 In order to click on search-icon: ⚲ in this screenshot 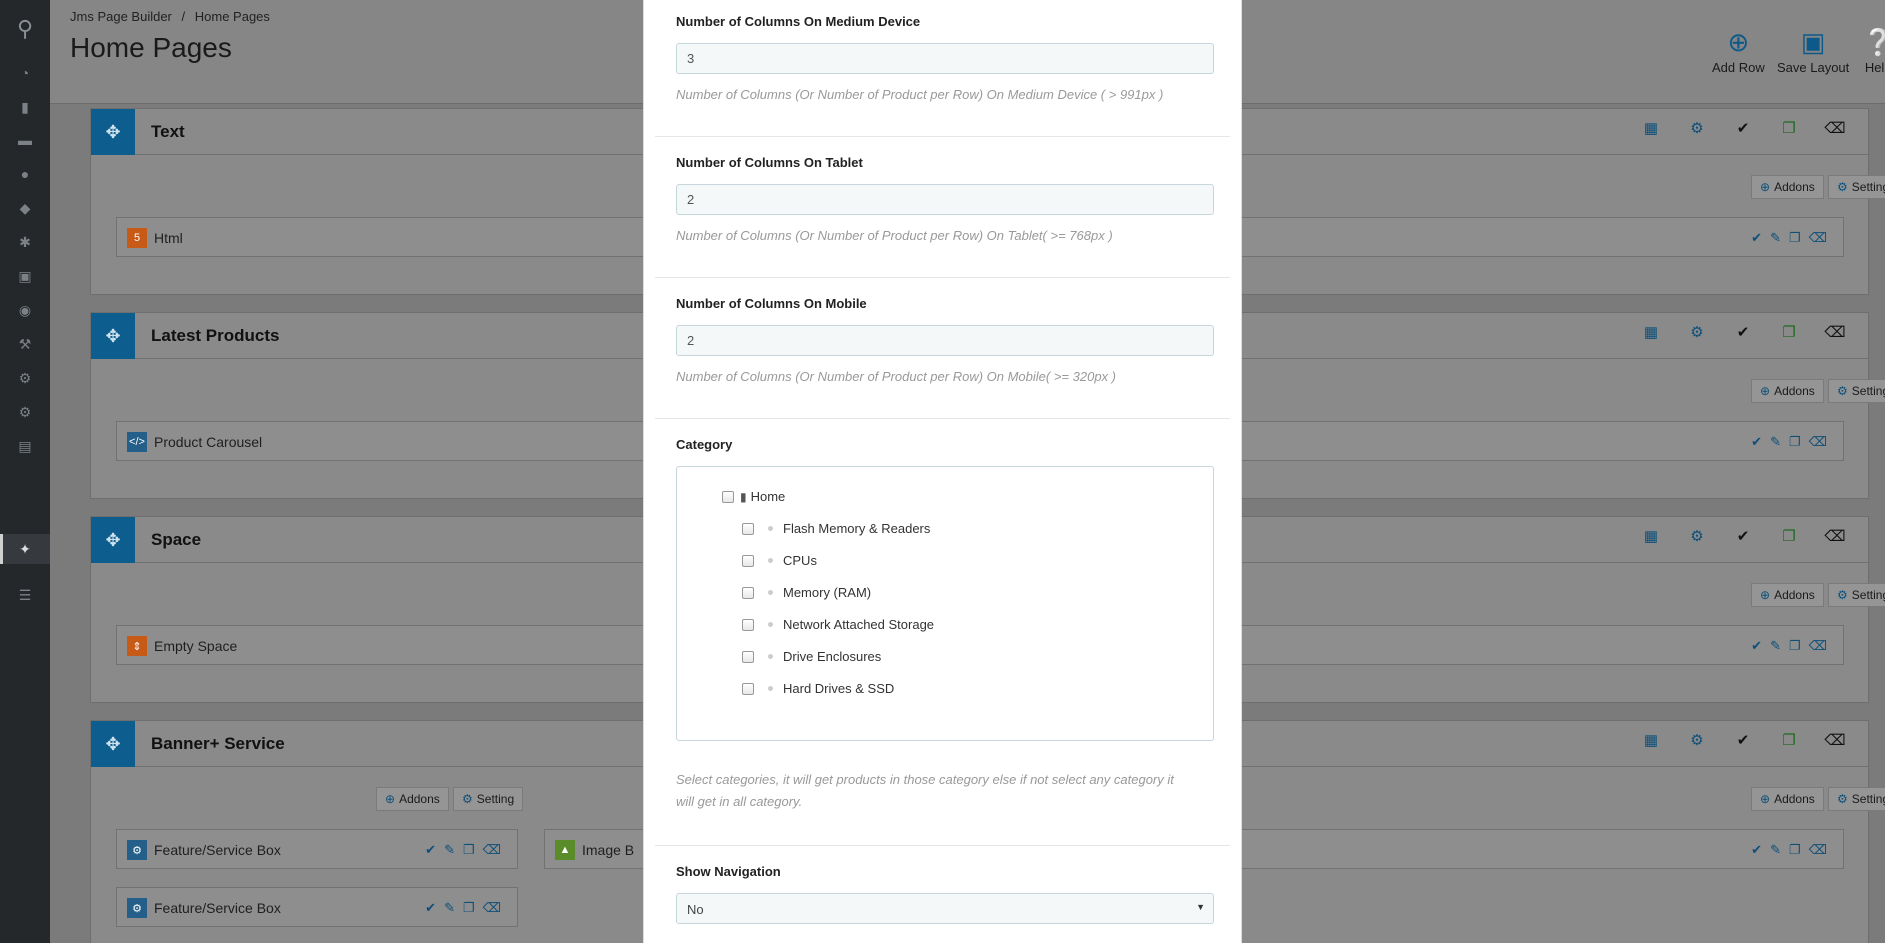, I will do `click(25, 28)`.